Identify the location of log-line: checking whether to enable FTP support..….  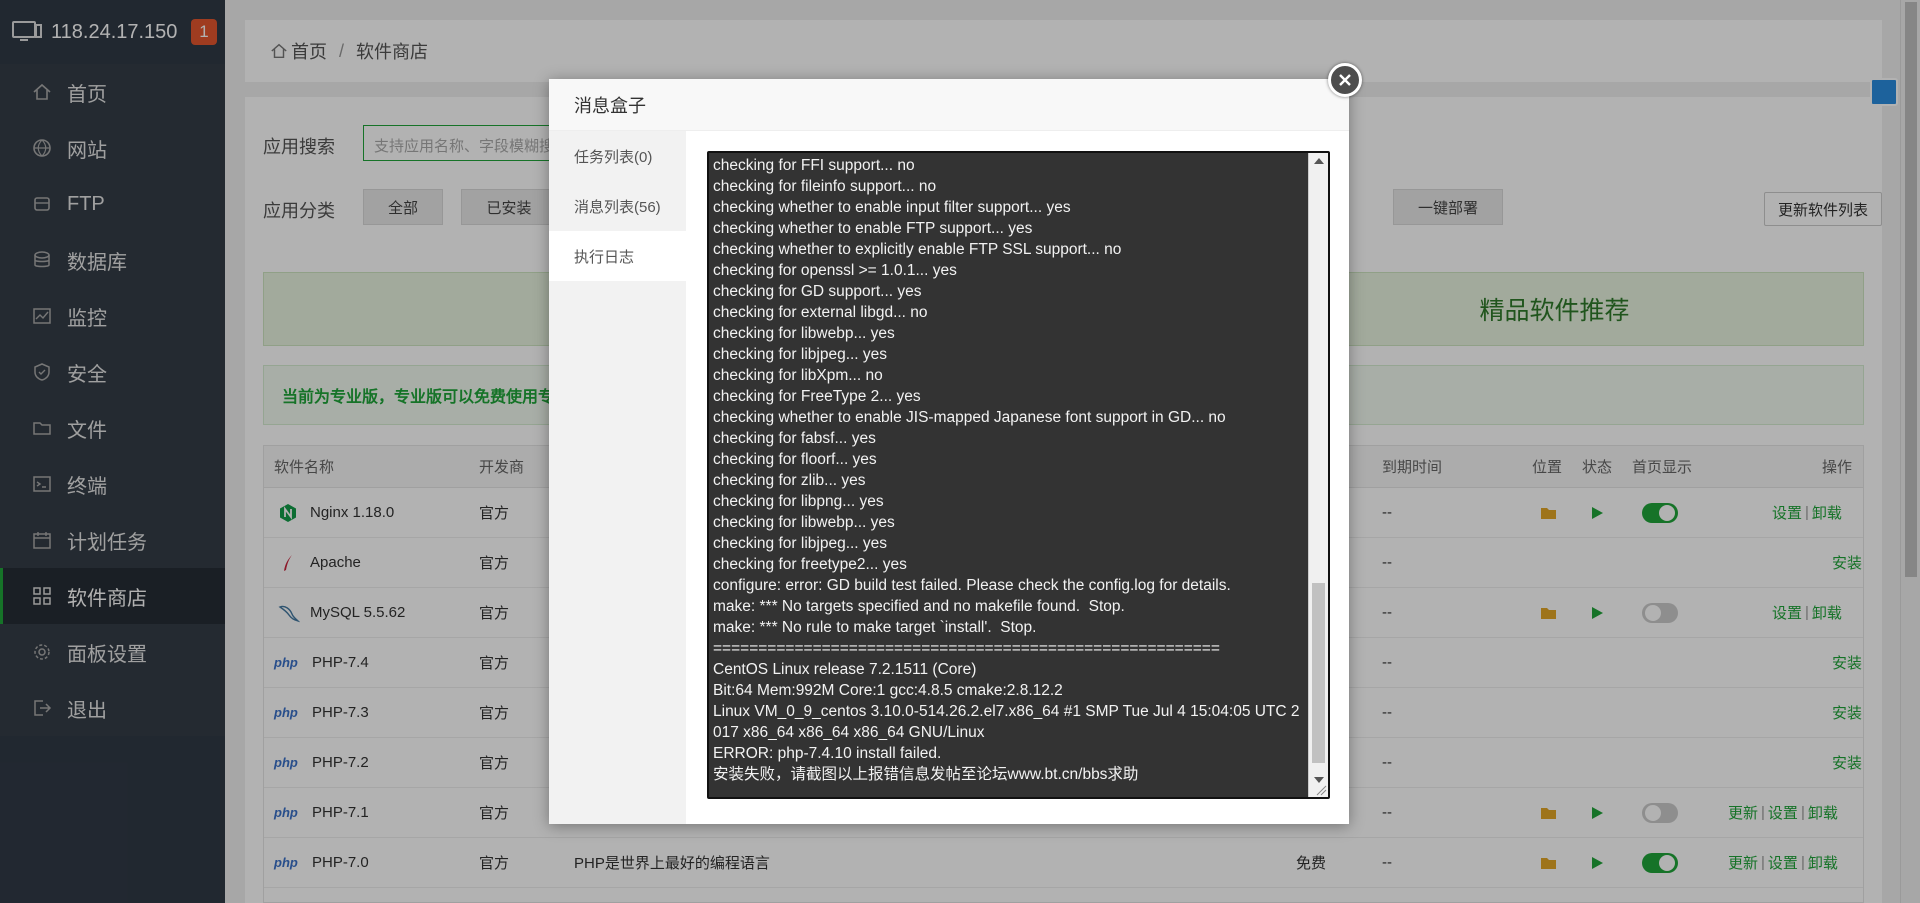
(873, 228).